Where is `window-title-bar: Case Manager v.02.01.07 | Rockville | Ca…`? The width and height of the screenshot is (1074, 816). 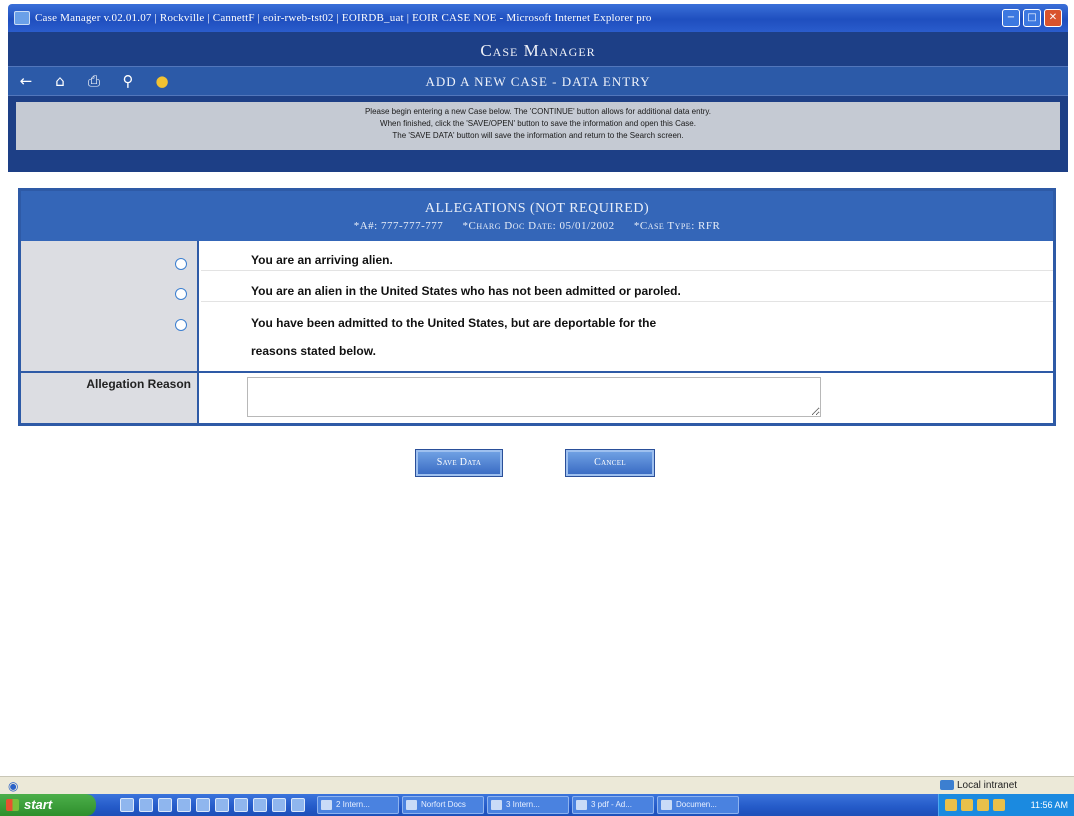
window-title-bar: Case Manager v.02.01.07 | Rockville | Ca… is located at coordinates (538, 18).